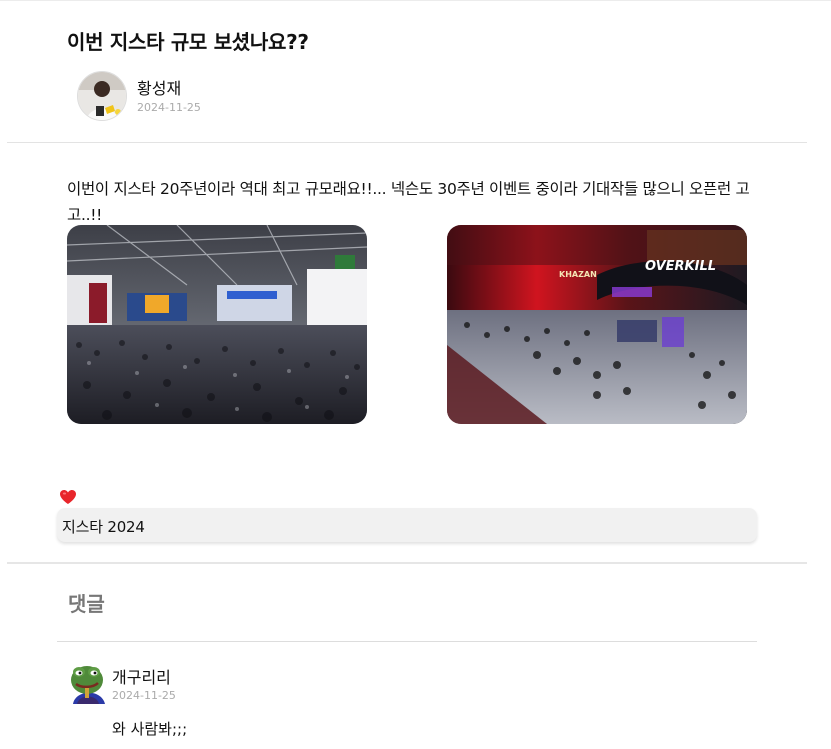 The width and height of the screenshot is (831, 749). I want to click on post-date: 2024-11-25, so click(169, 107).